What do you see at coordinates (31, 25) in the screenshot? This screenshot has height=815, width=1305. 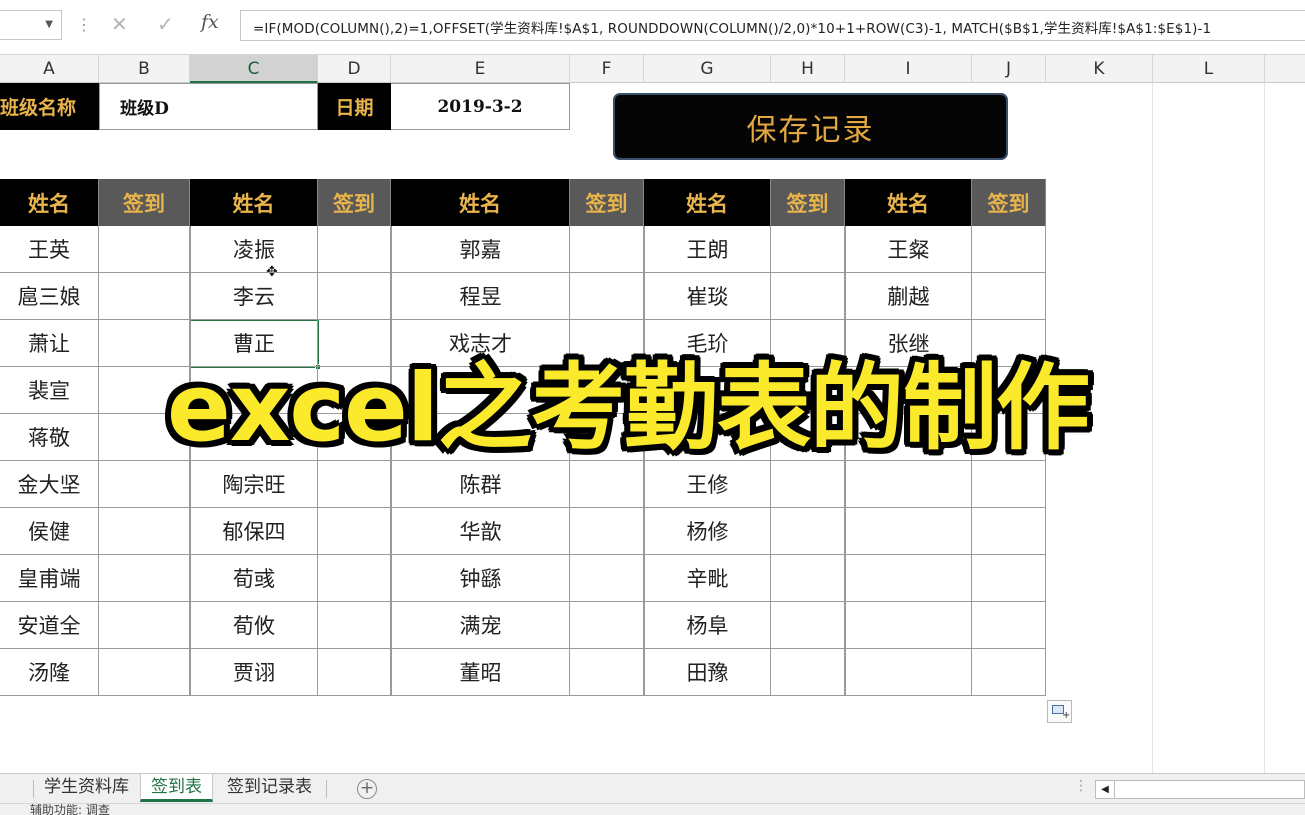 I see `name-box: ▼` at bounding box center [31, 25].